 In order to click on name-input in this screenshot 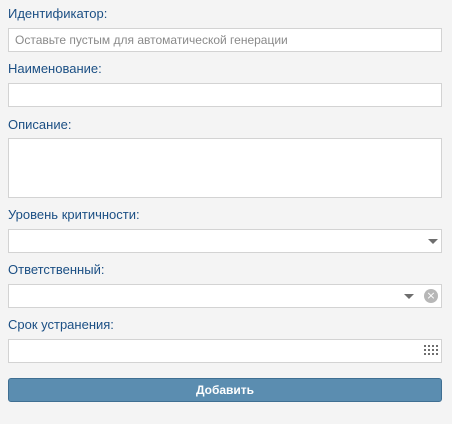, I will do `click(225, 95)`.